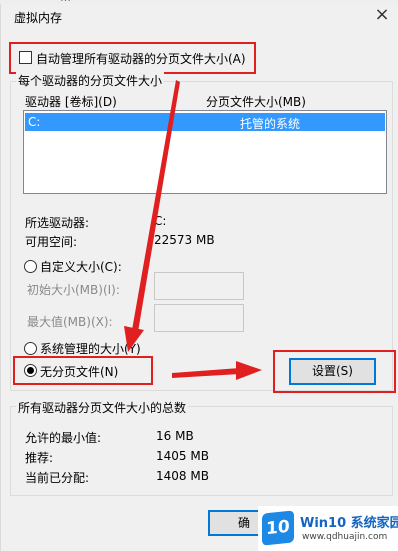 The image size is (398, 551). Describe the element at coordinates (345, 537) in the screenshot. I see `watermark-url: www.qdhuajin.com` at that location.